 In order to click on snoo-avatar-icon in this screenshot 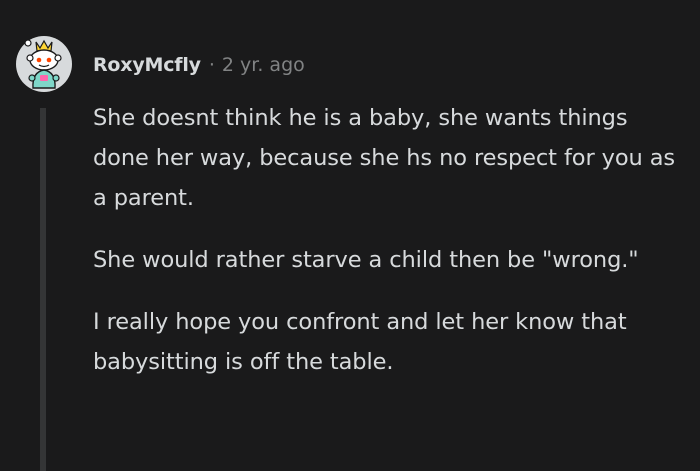, I will do `click(43, 64)`.